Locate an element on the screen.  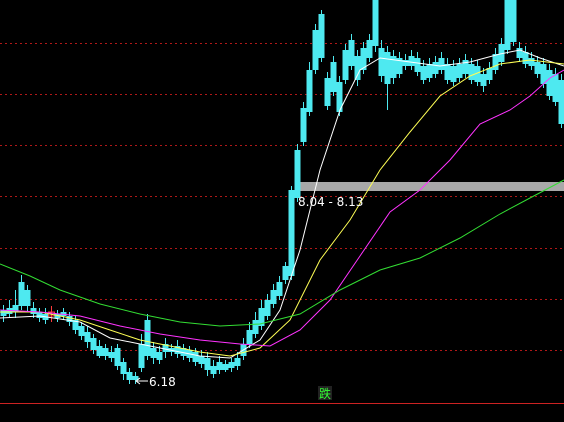
low-price-marker: 6.18 is located at coordinates (155, 382).